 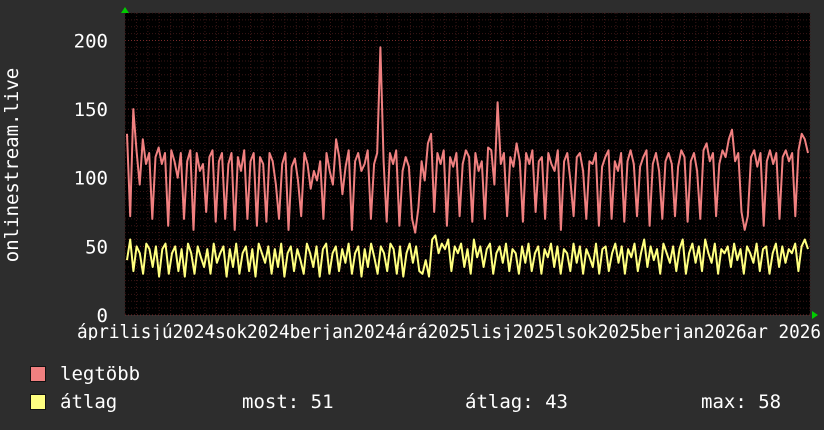 I want to click on y-axis-label: onlinestream.live, so click(x=12, y=165).